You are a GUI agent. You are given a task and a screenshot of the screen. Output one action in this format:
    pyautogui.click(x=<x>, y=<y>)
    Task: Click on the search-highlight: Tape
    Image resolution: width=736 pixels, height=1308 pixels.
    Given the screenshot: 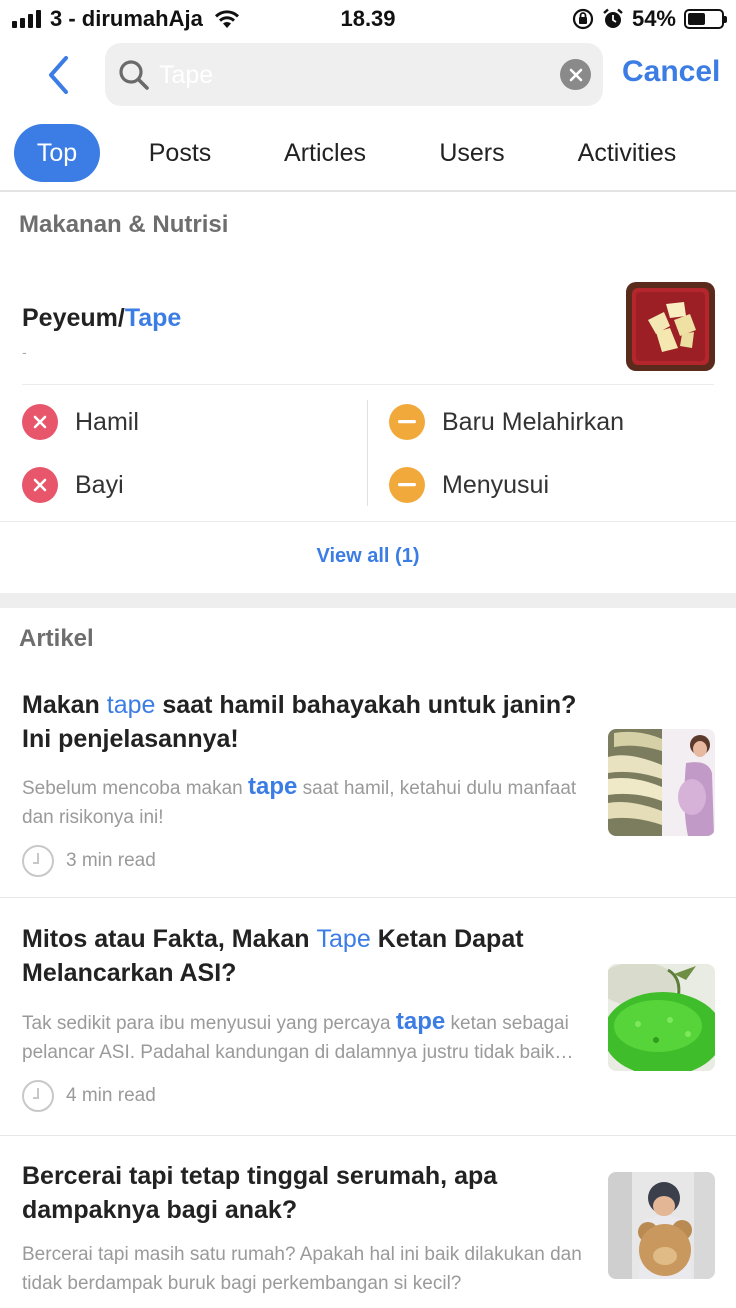 What is the action you would take?
    pyautogui.click(x=343, y=939)
    